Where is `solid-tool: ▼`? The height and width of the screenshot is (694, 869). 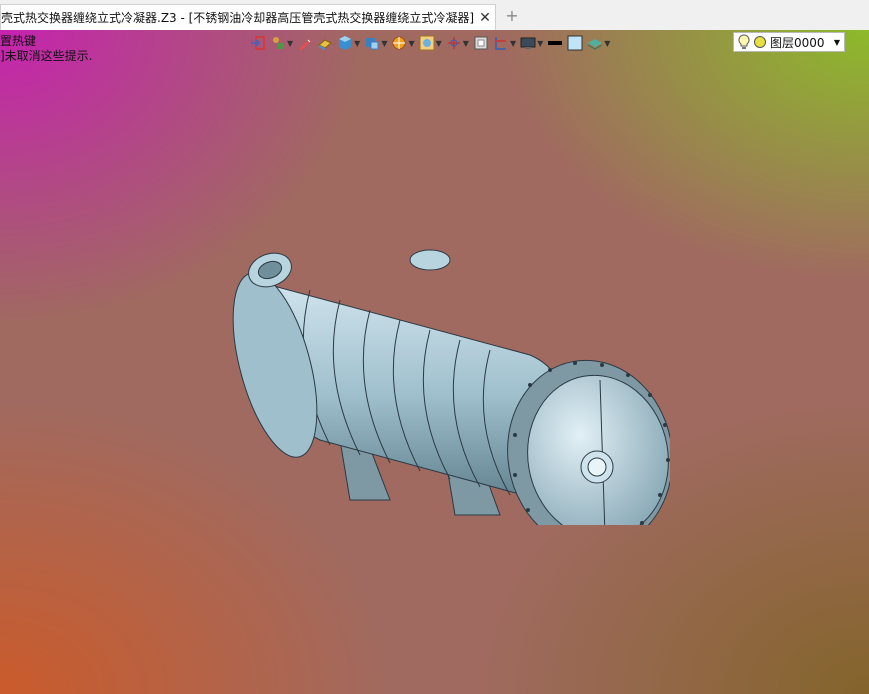 solid-tool: ▼ is located at coordinates (348, 43).